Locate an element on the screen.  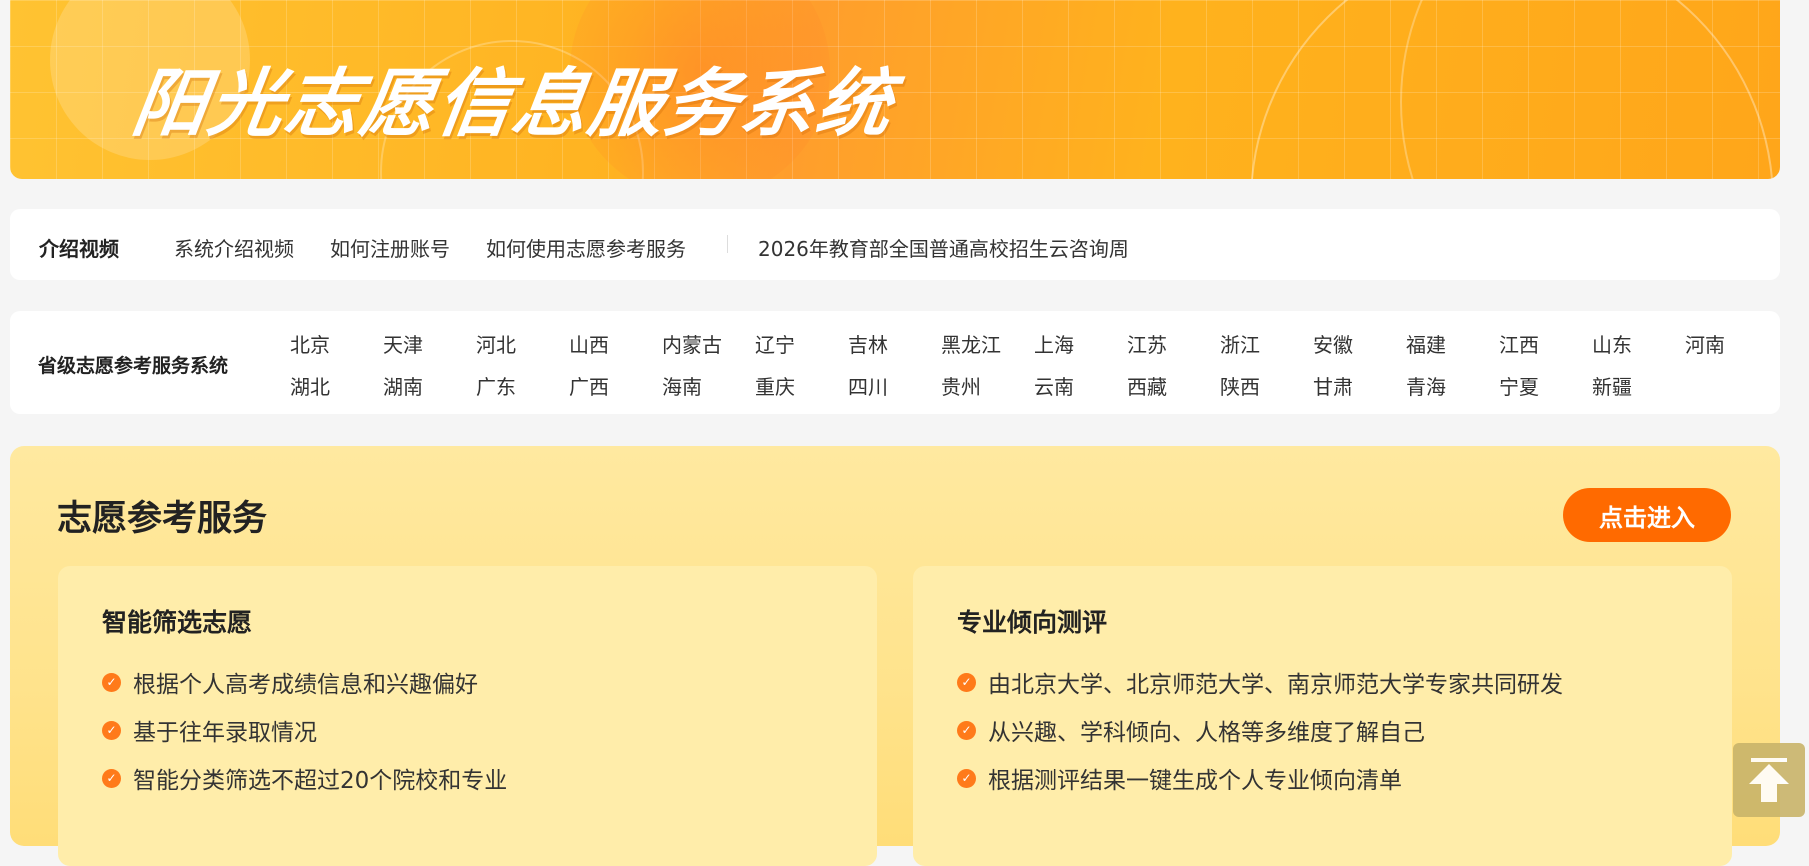
feature-point-text: 根据个人高考成绩信息和兴趣偏好 is located at coordinates (305, 685).